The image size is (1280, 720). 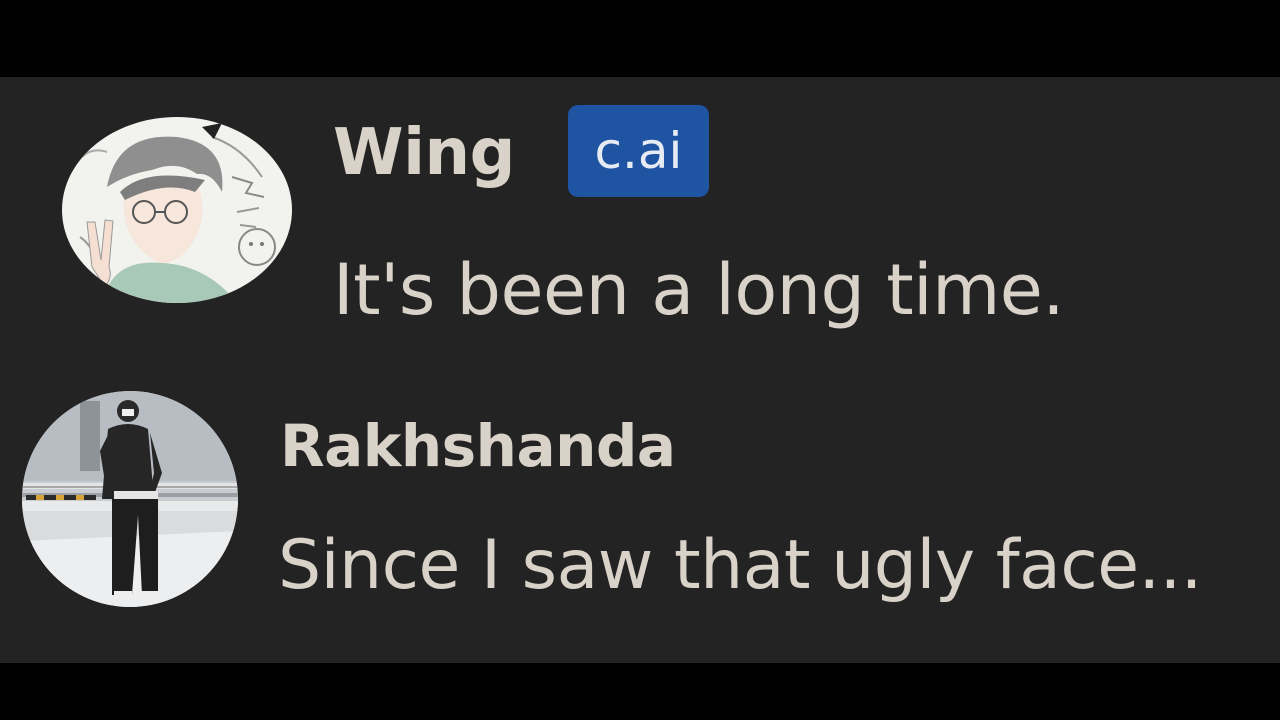 I want to click on cai-badge: c.ai, so click(x=638, y=151).